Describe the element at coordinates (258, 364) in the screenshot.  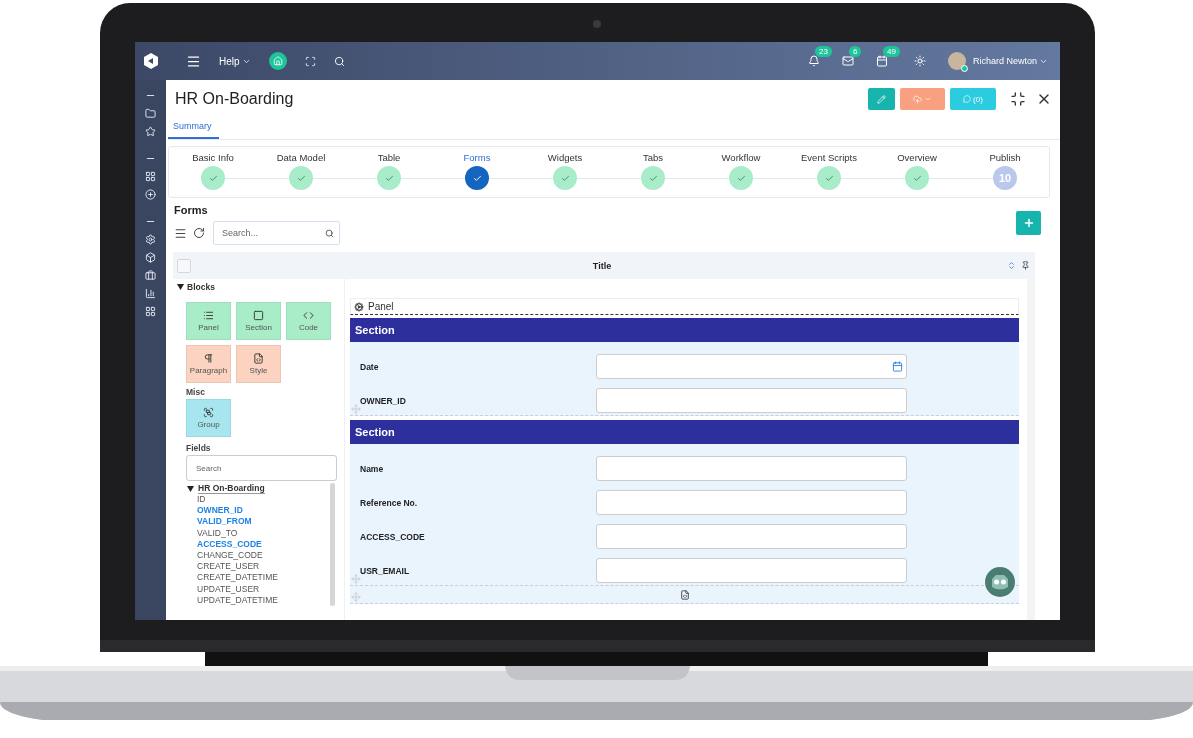
I see `block-tile: Style` at that location.